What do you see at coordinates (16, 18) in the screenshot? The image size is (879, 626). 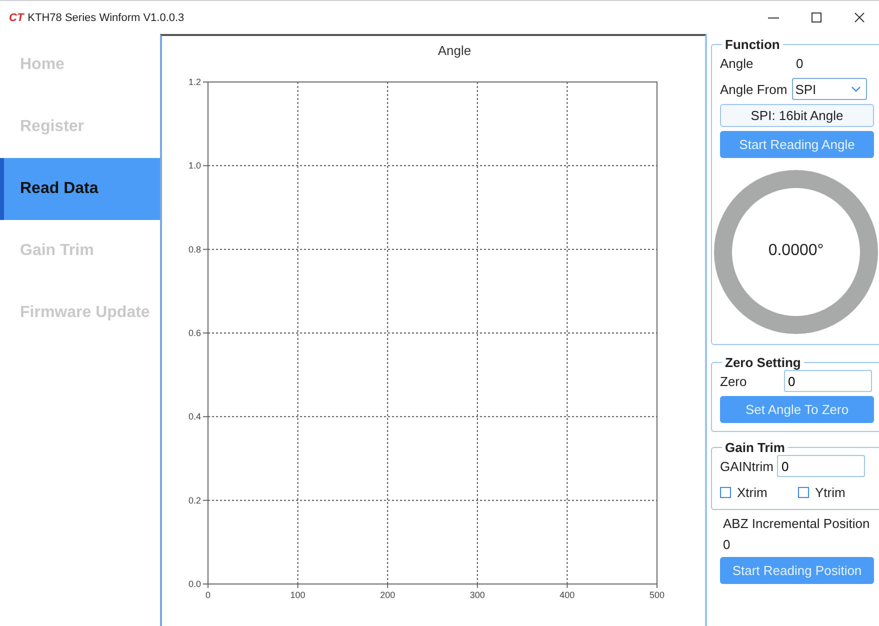 I see `app-logo: CT` at bounding box center [16, 18].